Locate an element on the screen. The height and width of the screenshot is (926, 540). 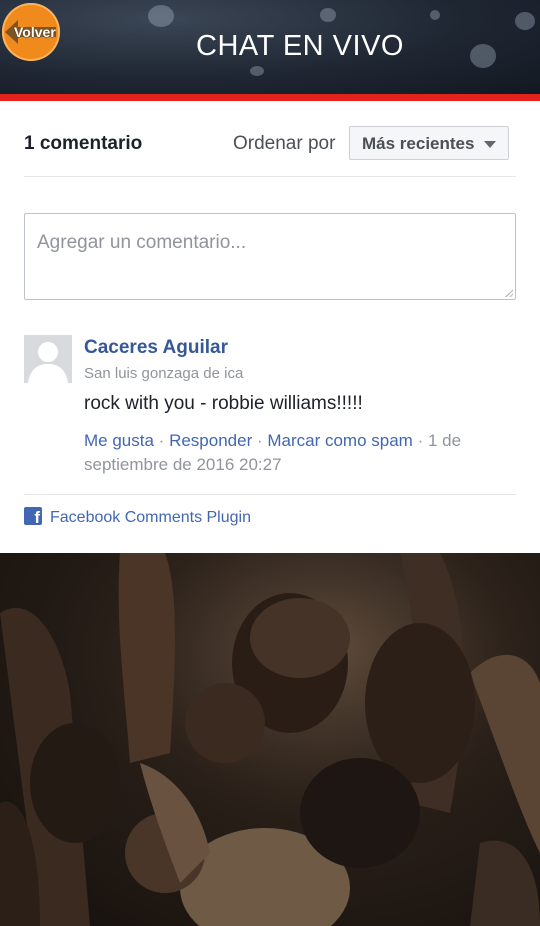
caret-down-icon is located at coordinates (490, 144).